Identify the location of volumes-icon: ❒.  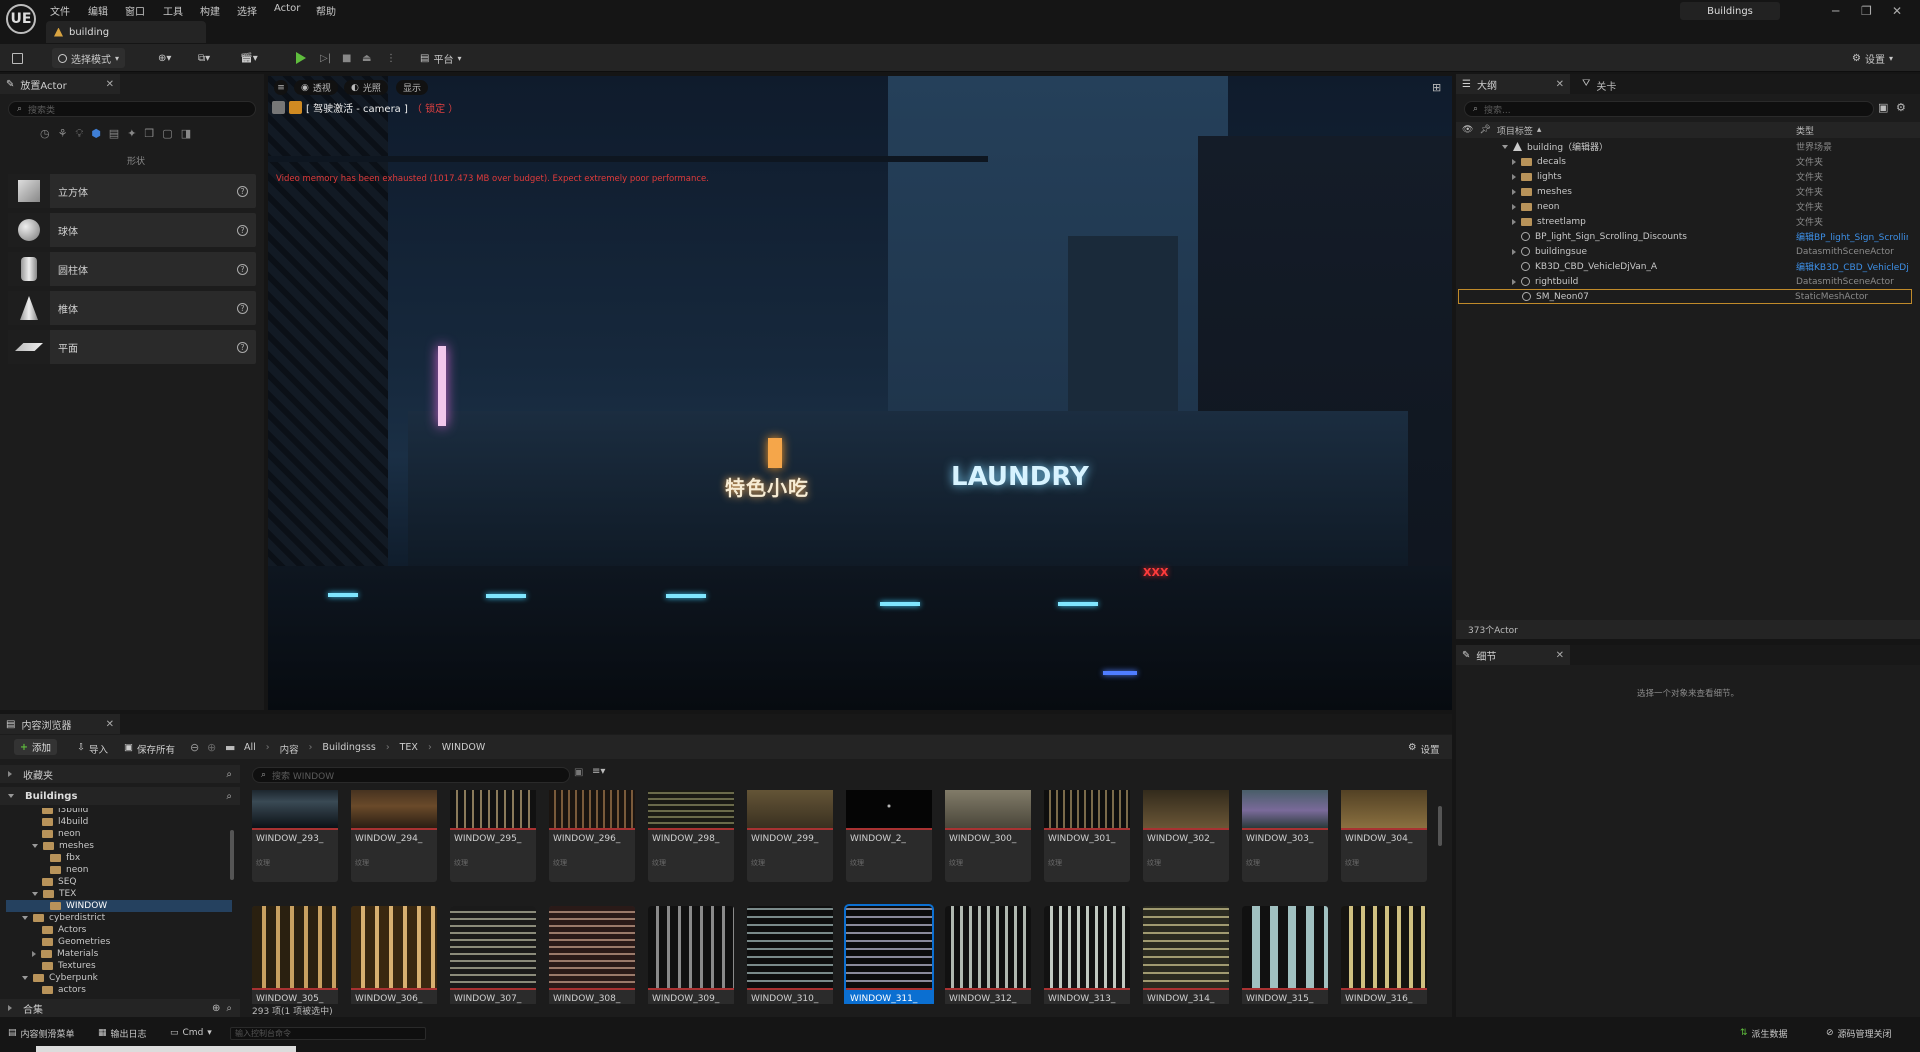
(149, 134).